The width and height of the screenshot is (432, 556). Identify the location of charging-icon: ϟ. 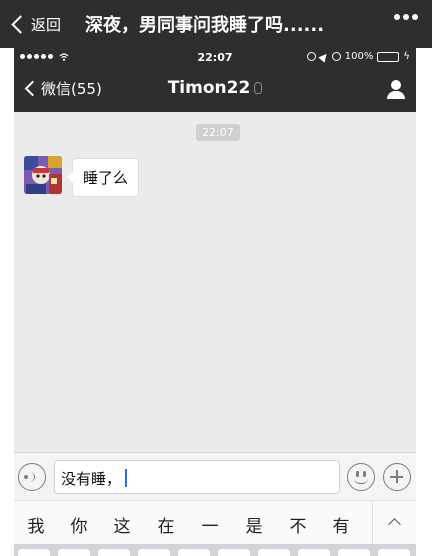
(406, 56).